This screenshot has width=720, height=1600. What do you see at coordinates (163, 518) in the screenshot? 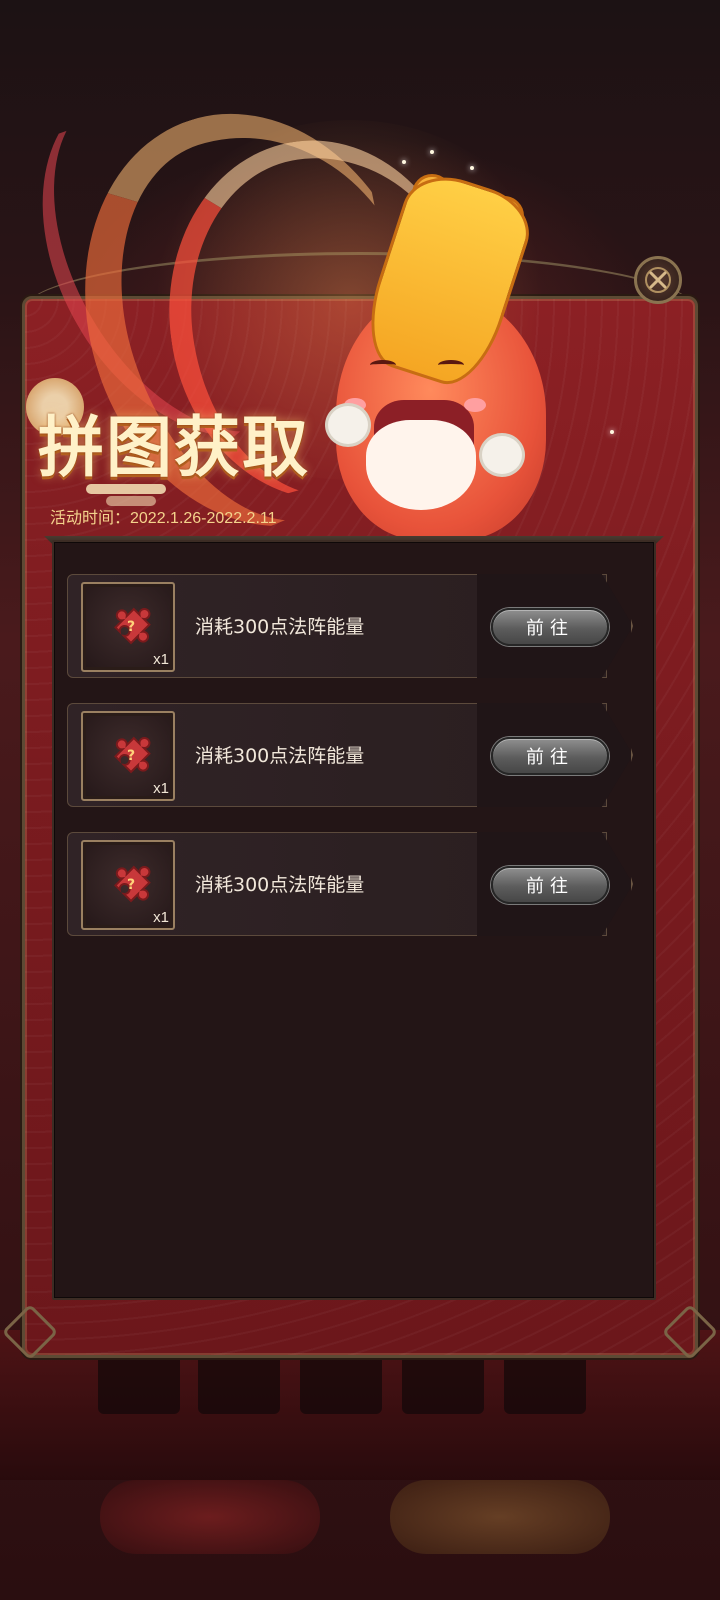
I see `event-time: 活动时间：2022.1.26-2022.2.11` at bounding box center [163, 518].